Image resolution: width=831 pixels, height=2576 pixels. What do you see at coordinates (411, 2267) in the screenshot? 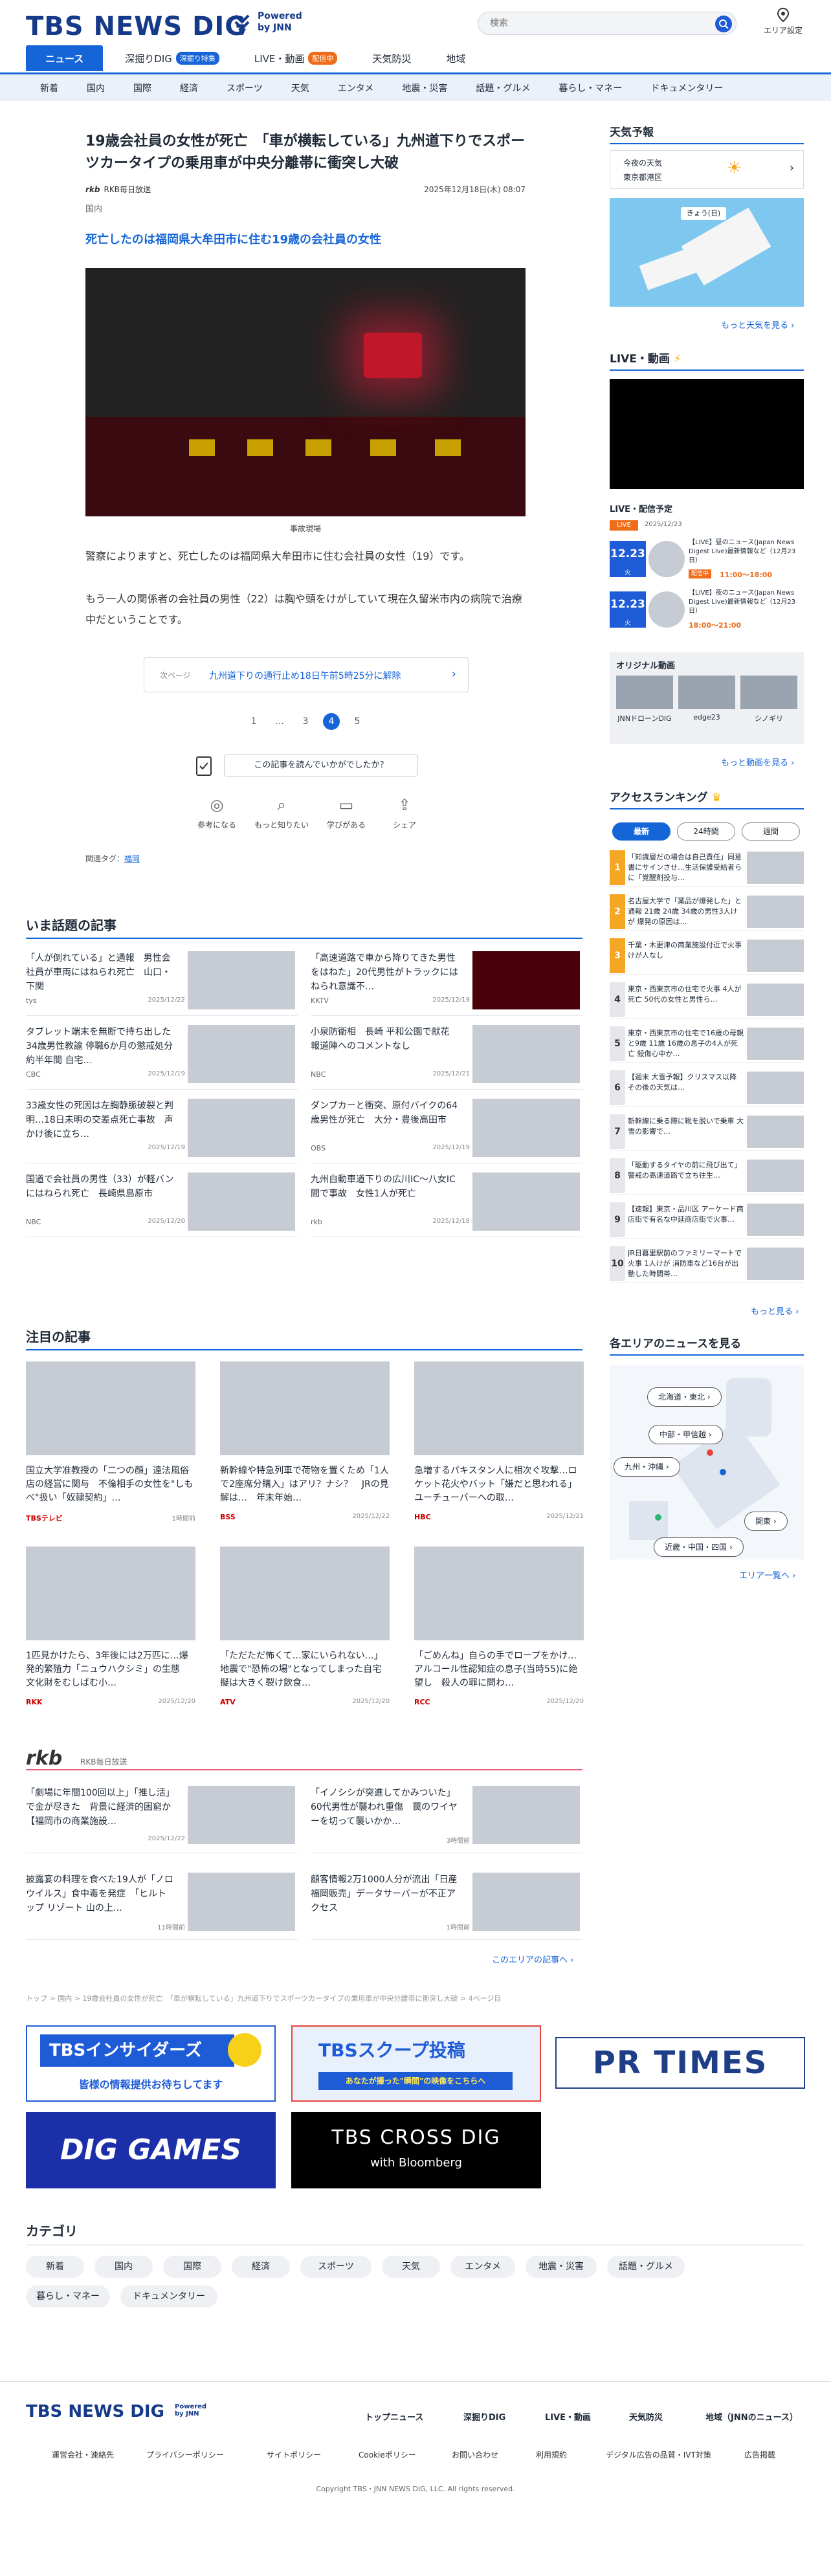
I see `category-pill: 天気` at bounding box center [411, 2267].